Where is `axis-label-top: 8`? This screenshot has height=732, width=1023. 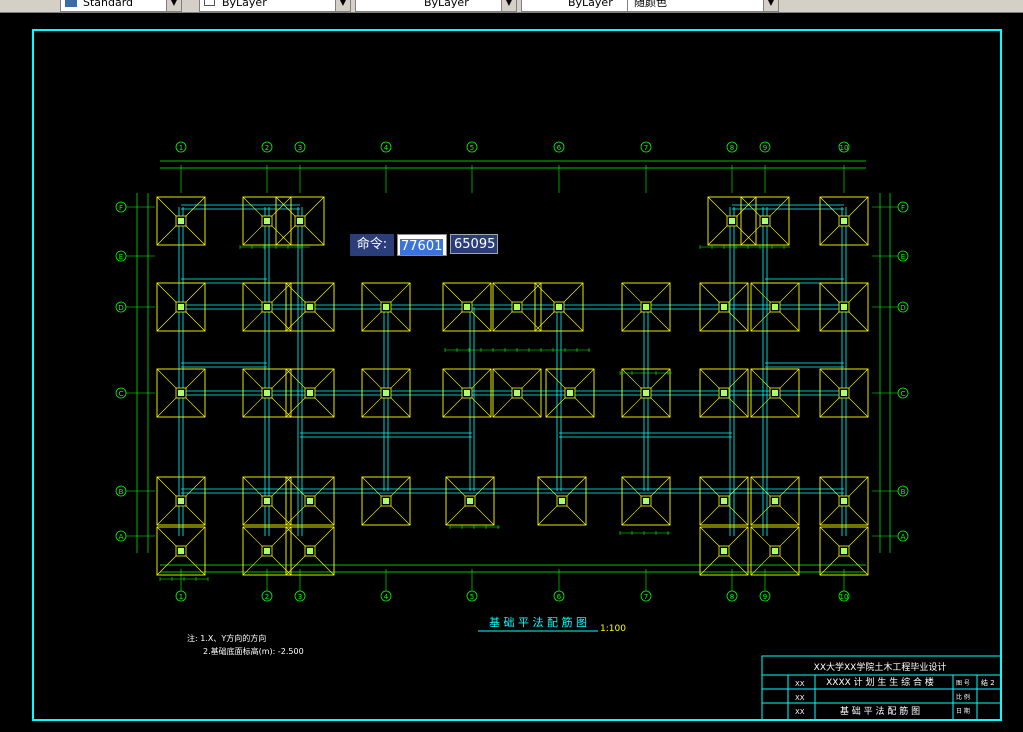
axis-label-top: 8 is located at coordinates (732, 148).